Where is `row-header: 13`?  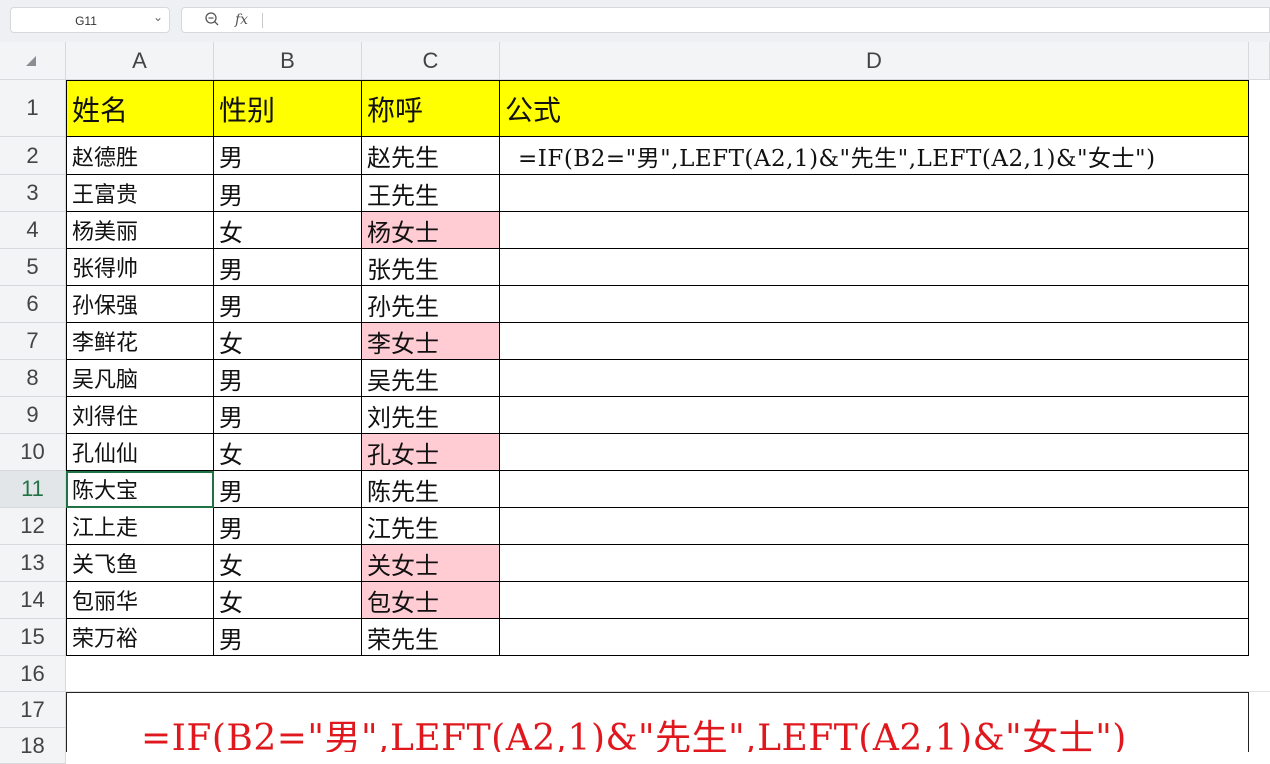 row-header: 13 is located at coordinates (33, 563).